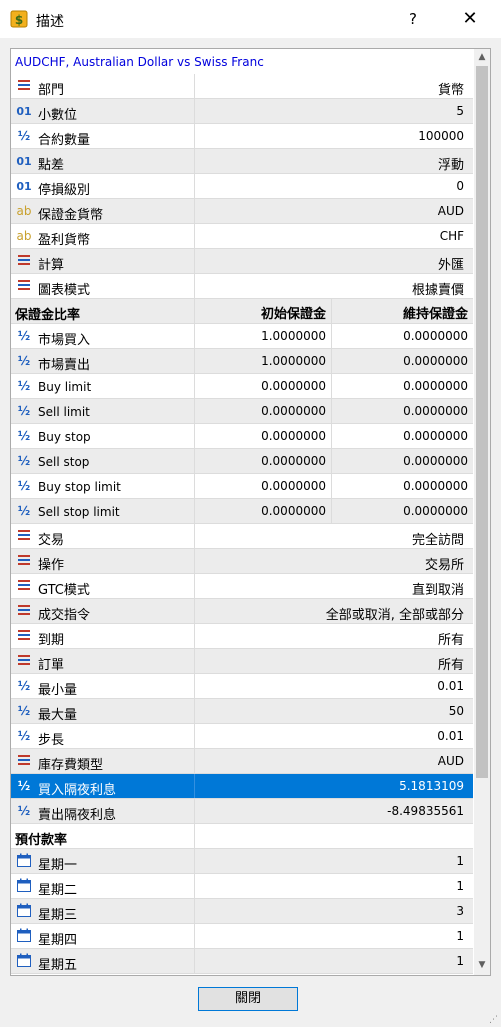 Image resolution: width=501 pixels, height=1027 pixels. I want to click on property-label: 星期一, so click(58, 865).